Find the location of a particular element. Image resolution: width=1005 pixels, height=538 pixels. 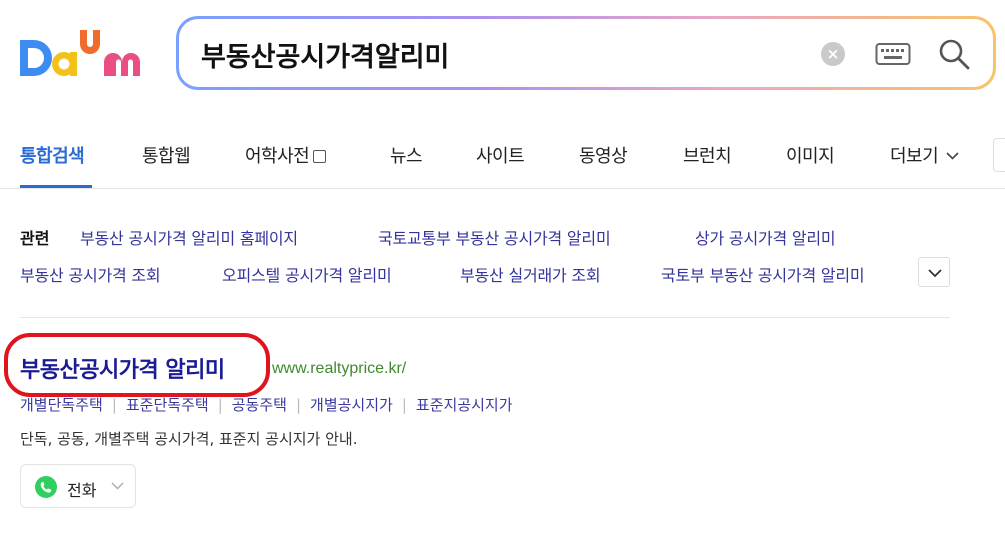

window-icon is located at coordinates (320, 156).